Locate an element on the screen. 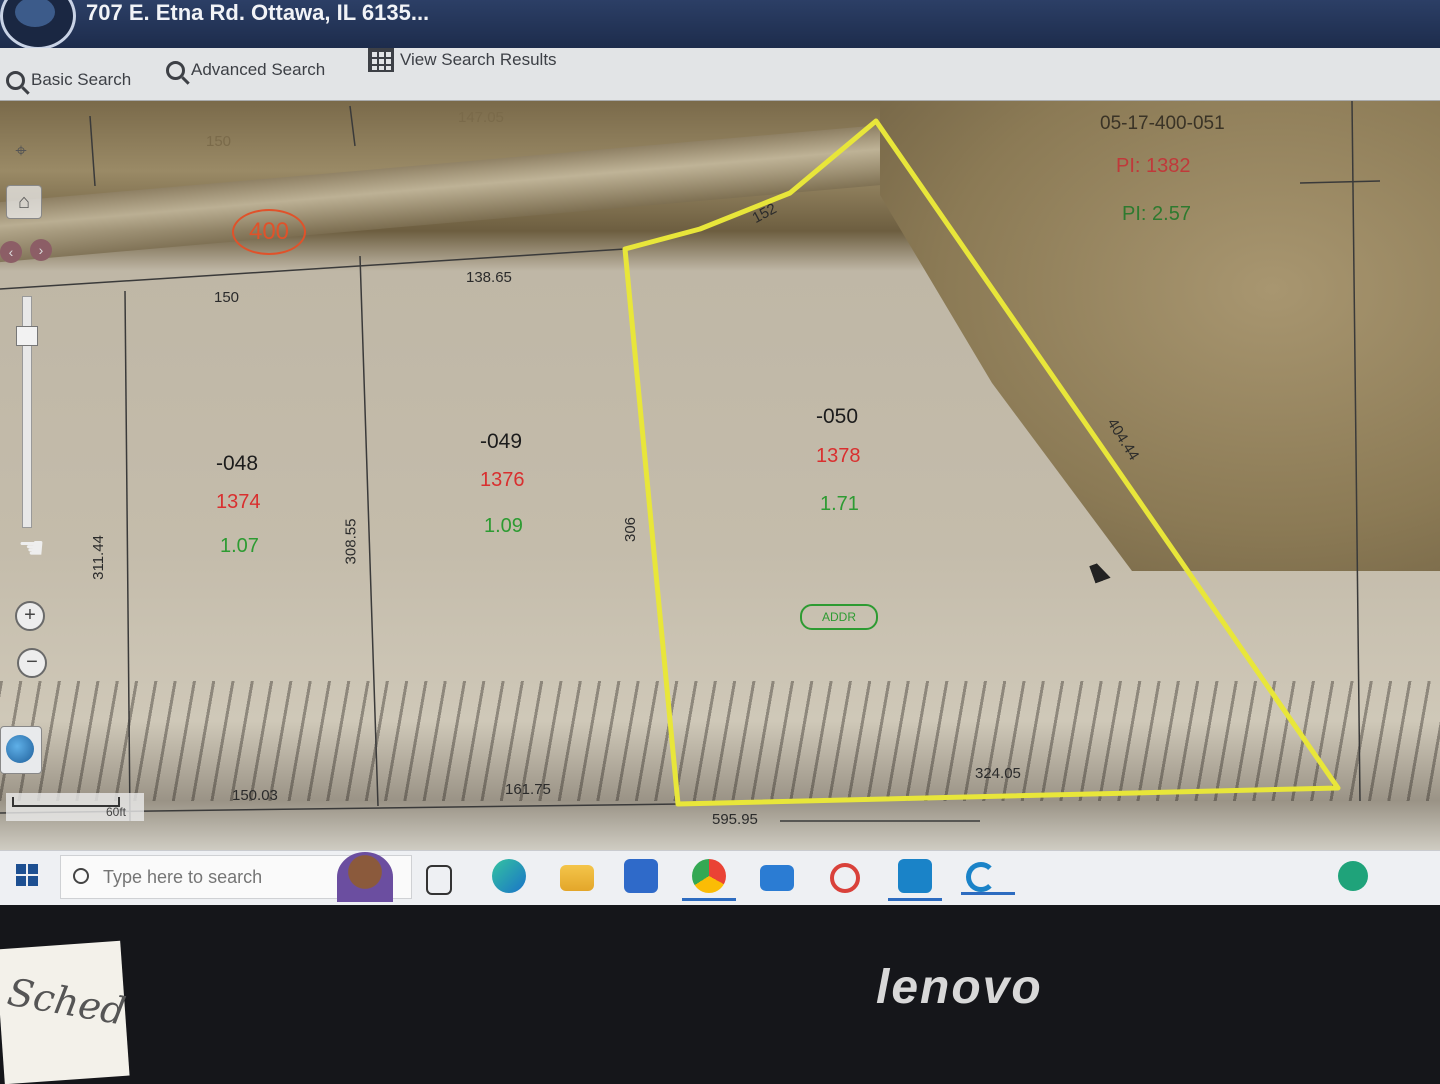 This screenshot has height=1084, width=1440. file-explorer-icon is located at coordinates (577, 878).